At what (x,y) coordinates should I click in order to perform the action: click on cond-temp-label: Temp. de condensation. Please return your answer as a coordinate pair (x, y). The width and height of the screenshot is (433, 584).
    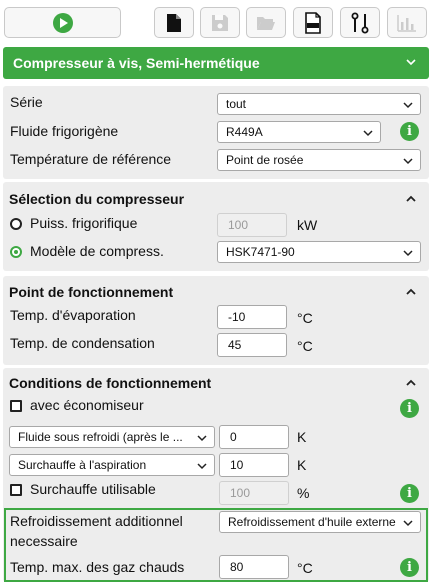
    Looking at the image, I should click on (82, 343).